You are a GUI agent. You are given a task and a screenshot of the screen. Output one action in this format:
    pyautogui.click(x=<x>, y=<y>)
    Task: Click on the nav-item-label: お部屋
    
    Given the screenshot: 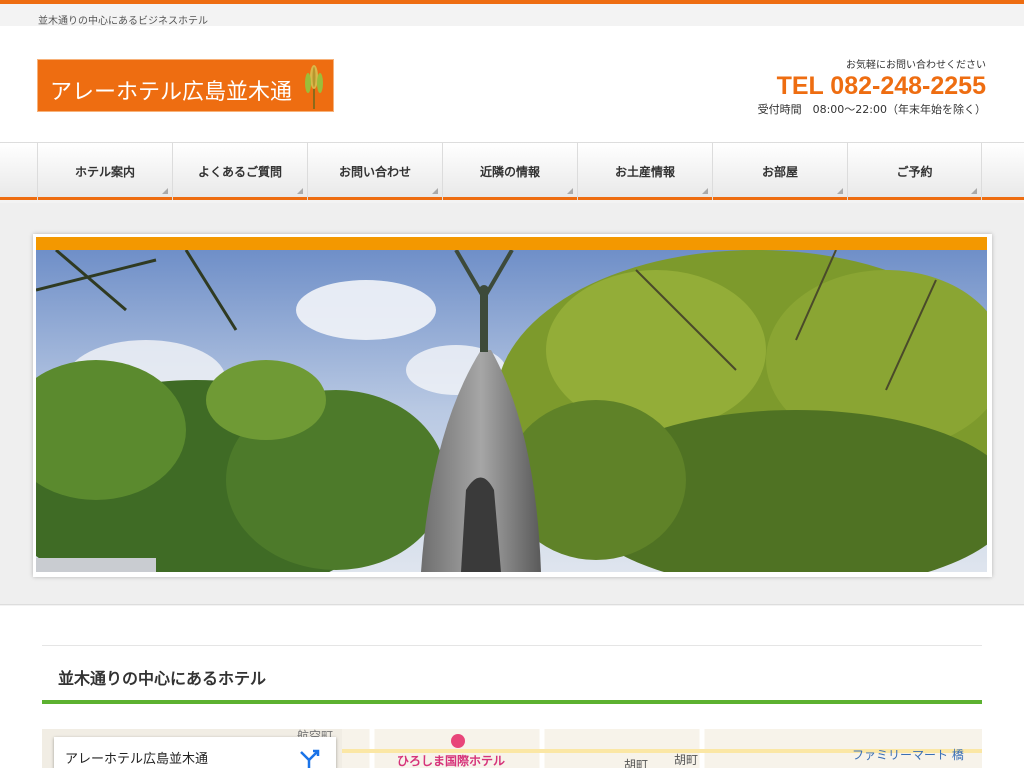 What is the action you would take?
    pyautogui.click(x=779, y=172)
    